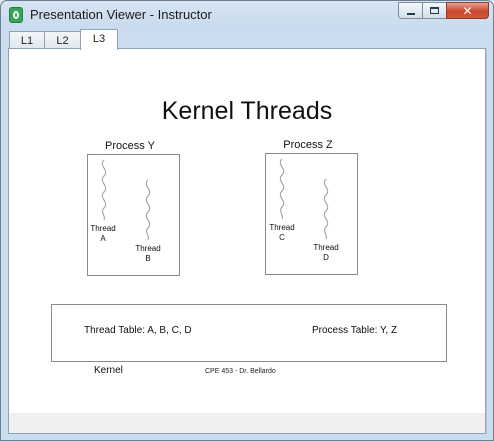 The height and width of the screenshot is (441, 494). What do you see at coordinates (410, 10) in the screenshot?
I see `minimize-button` at bounding box center [410, 10].